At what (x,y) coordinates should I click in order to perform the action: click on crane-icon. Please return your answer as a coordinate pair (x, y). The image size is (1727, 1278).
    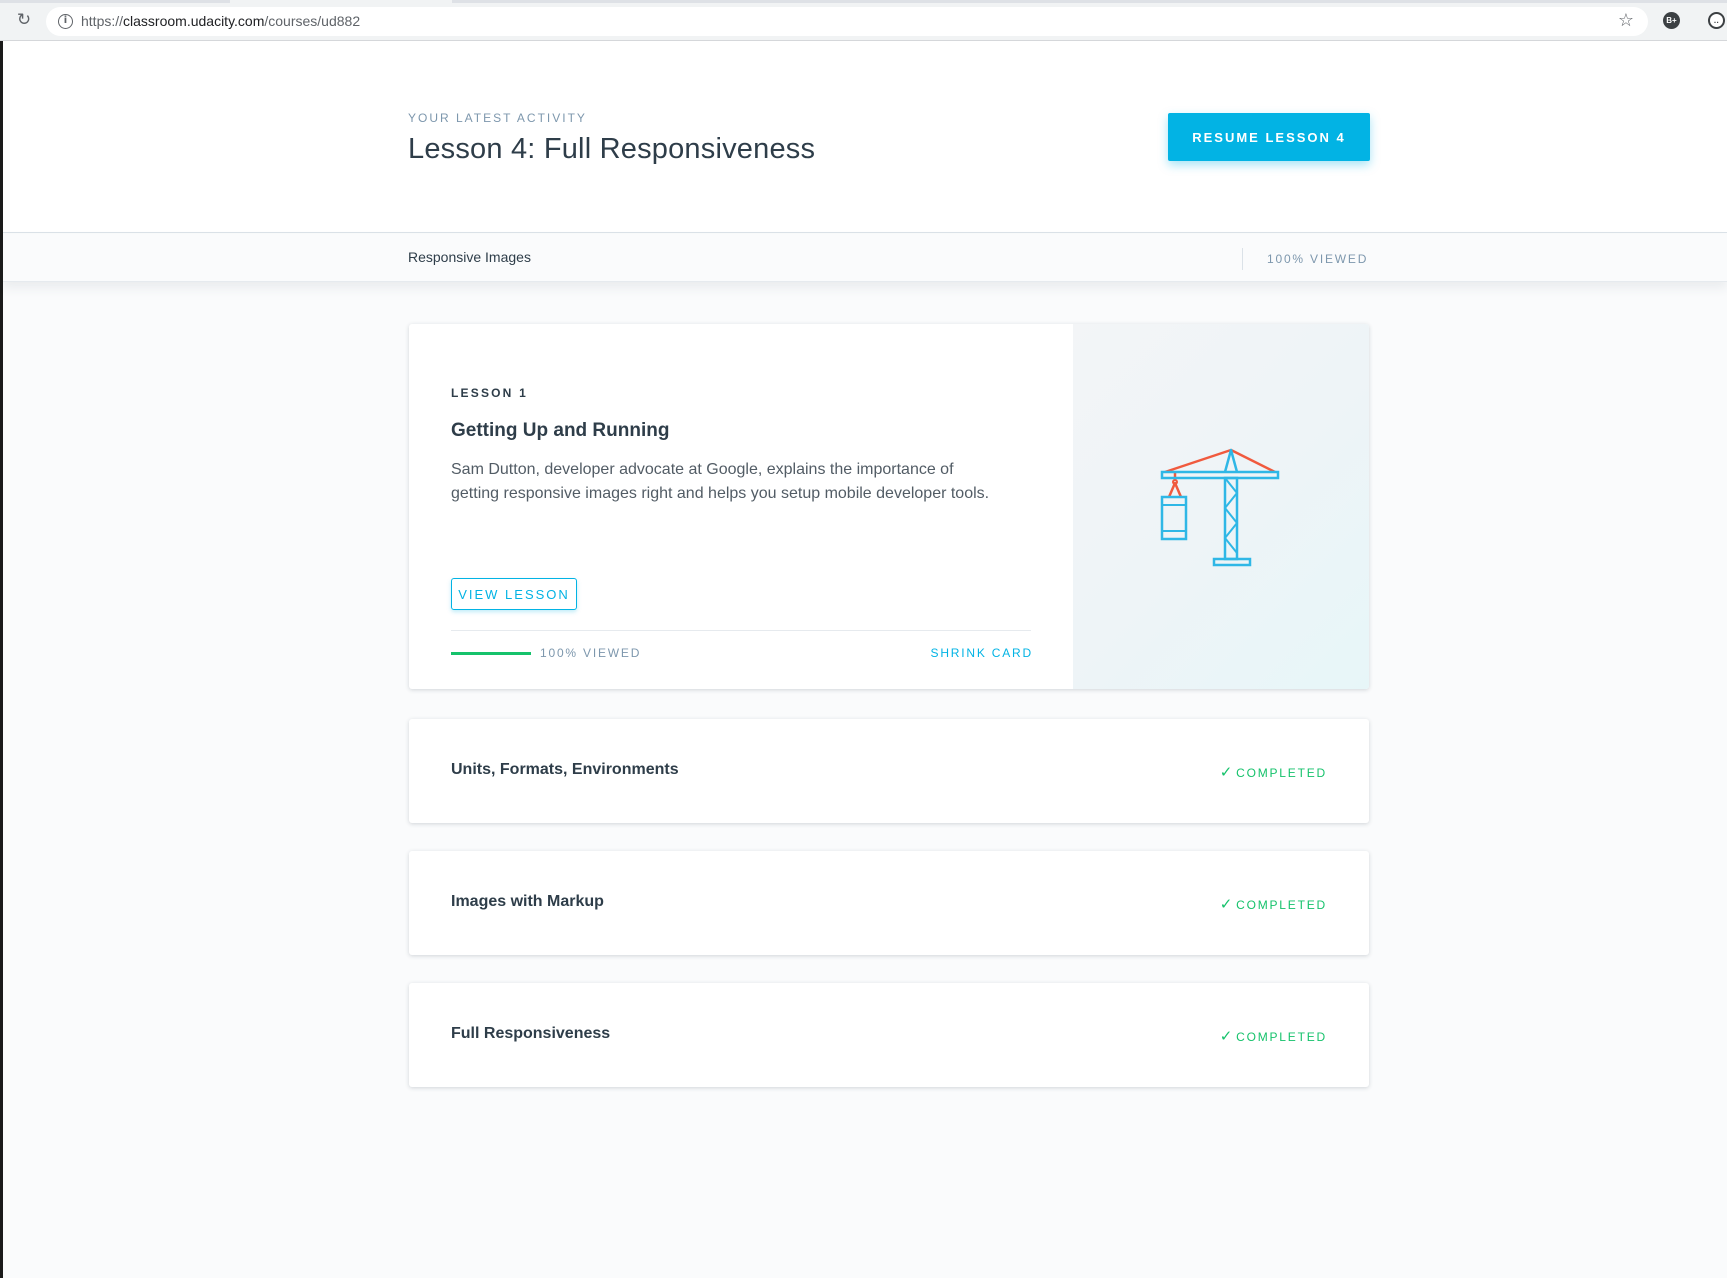
    Looking at the image, I should click on (1220, 507).